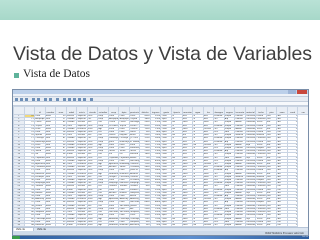 The height and width of the screenshot is (240, 320). What do you see at coordinates (40, 110) in the screenshot?
I see `column-header: id` at bounding box center [40, 110].